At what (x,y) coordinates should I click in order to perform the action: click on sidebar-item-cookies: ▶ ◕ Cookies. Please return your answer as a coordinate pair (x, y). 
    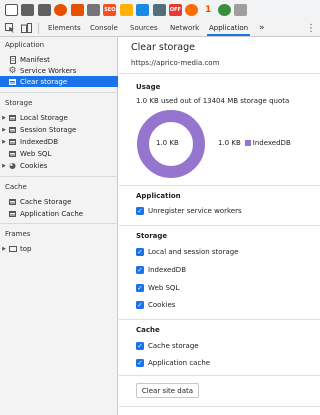
    Looking at the image, I should click on (59, 165).